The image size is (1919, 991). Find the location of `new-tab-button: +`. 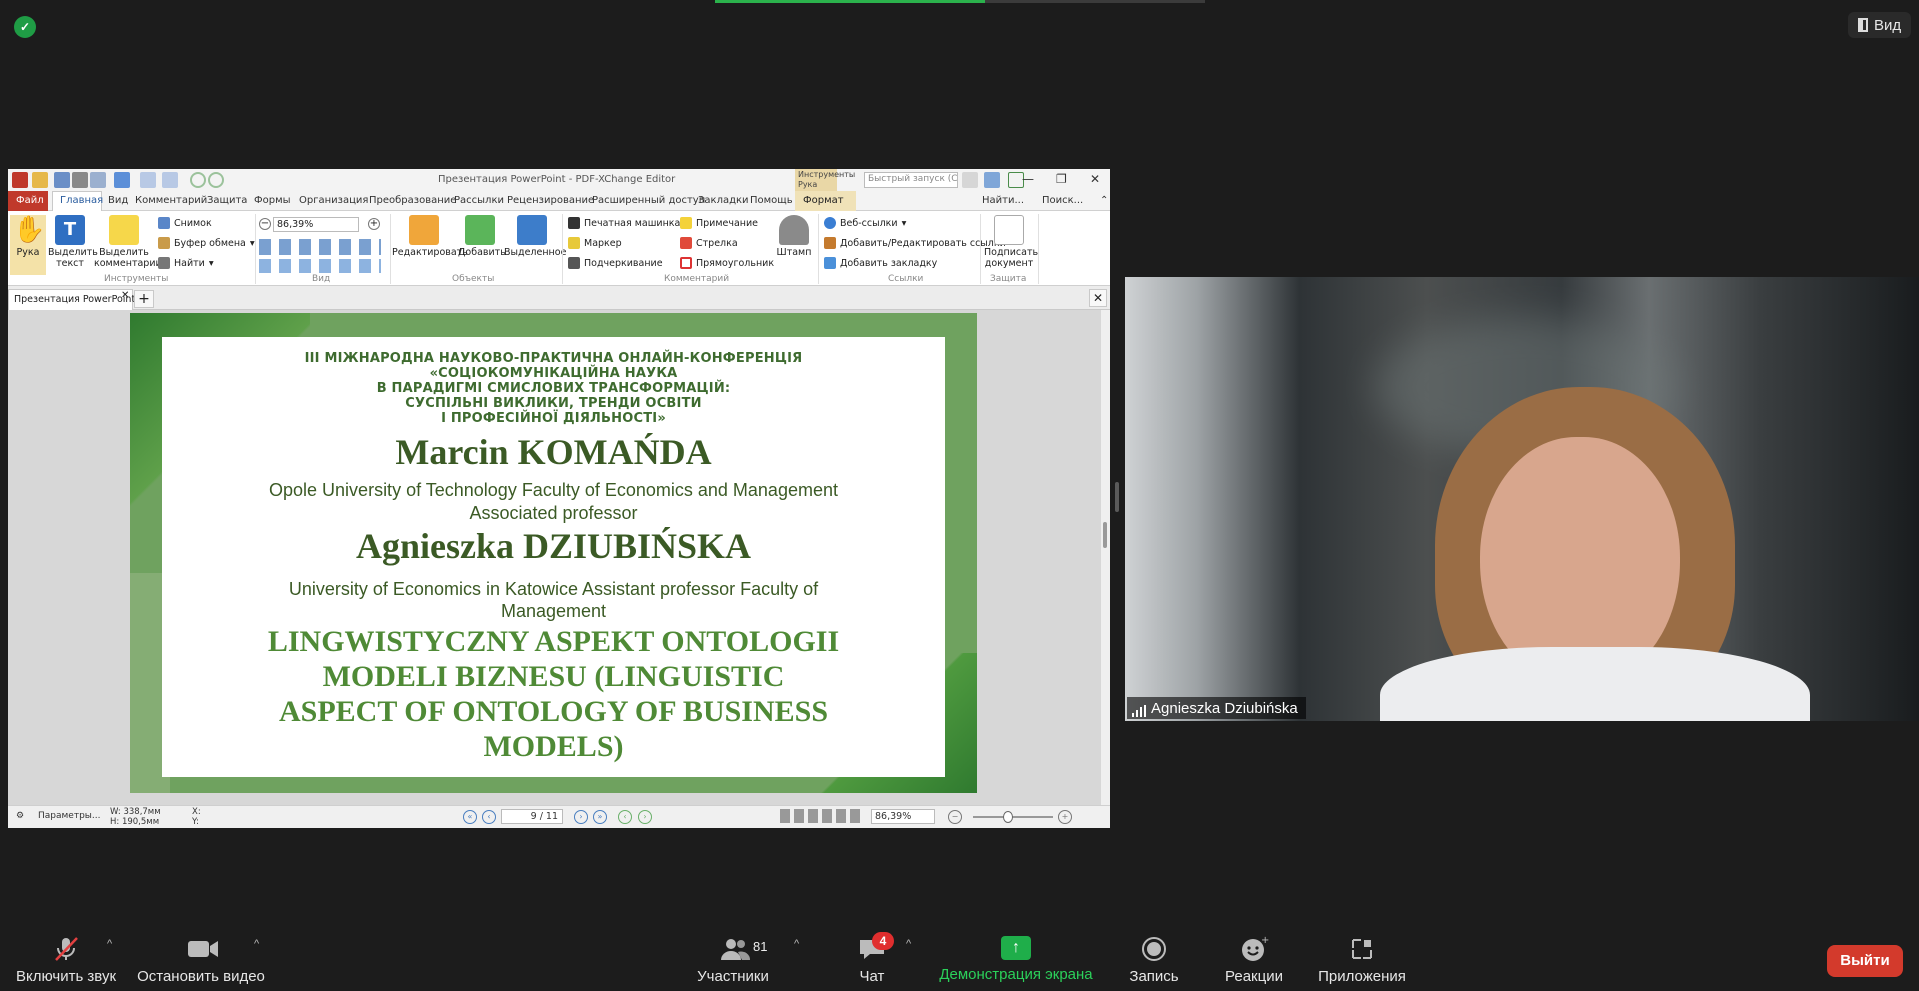

new-tab-button: + is located at coordinates (144, 299).